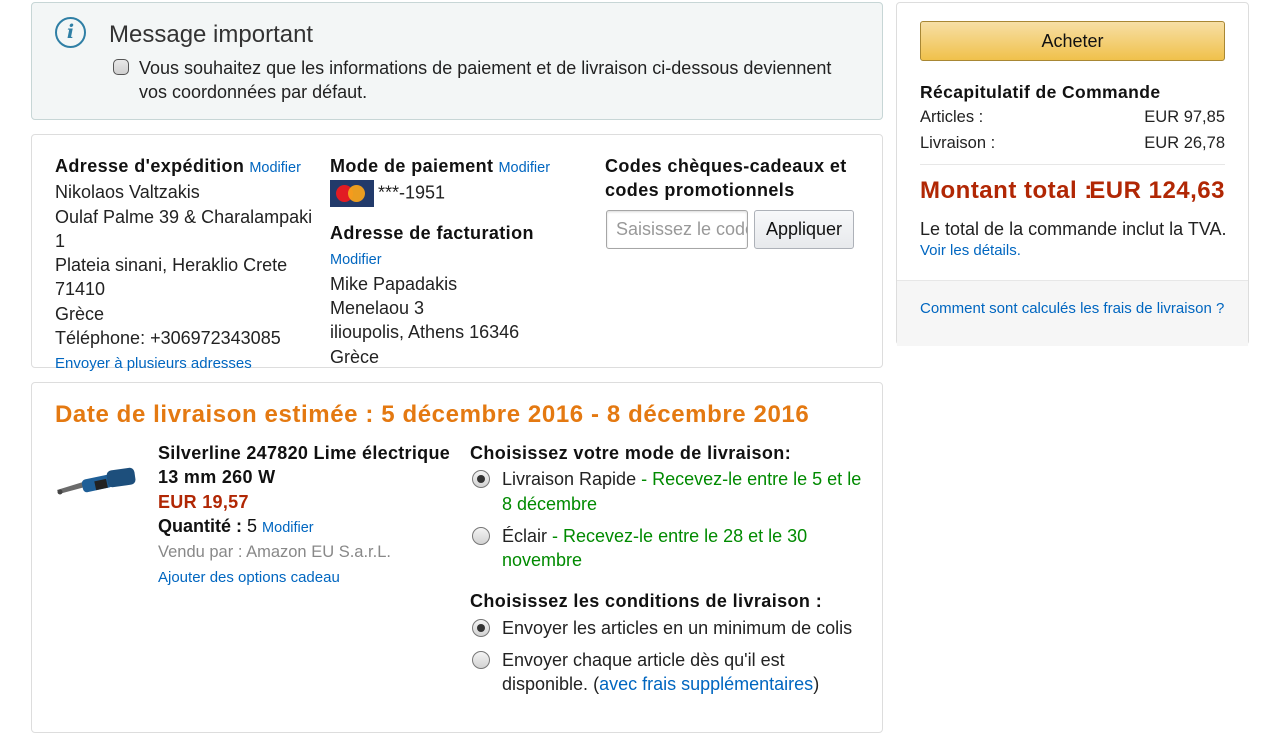  Describe the element at coordinates (958, 143) in the screenshot. I see `shipping-cost-label: Livraison :` at that location.